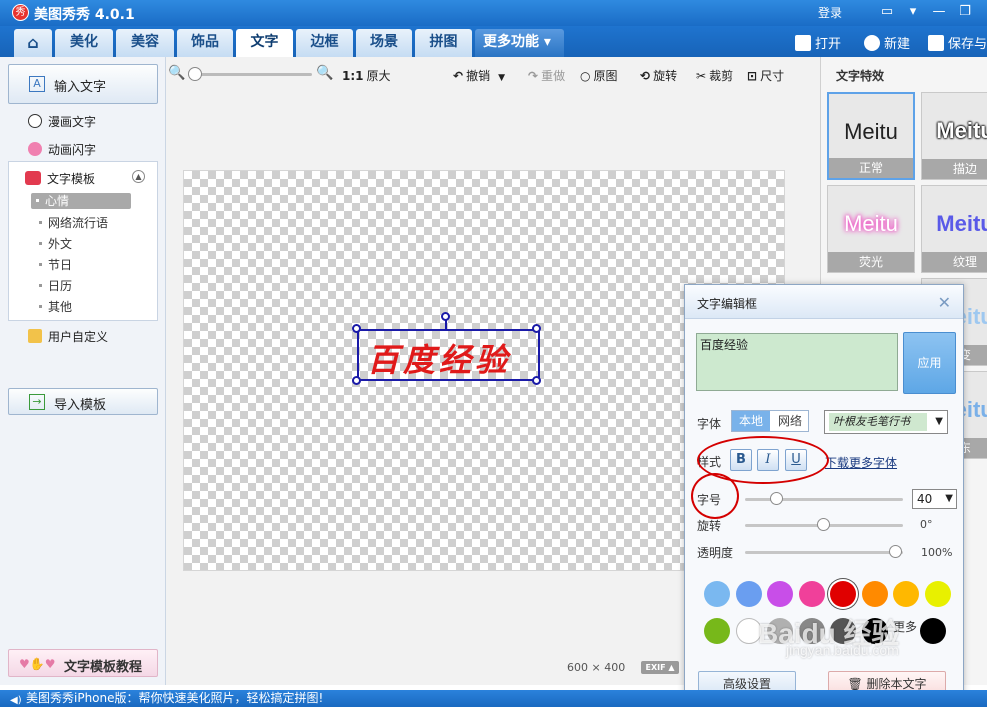 The image size is (987, 707). Describe the element at coordinates (765, 75) in the screenshot. I see `resize-button: ⊡ 尺寸` at that location.